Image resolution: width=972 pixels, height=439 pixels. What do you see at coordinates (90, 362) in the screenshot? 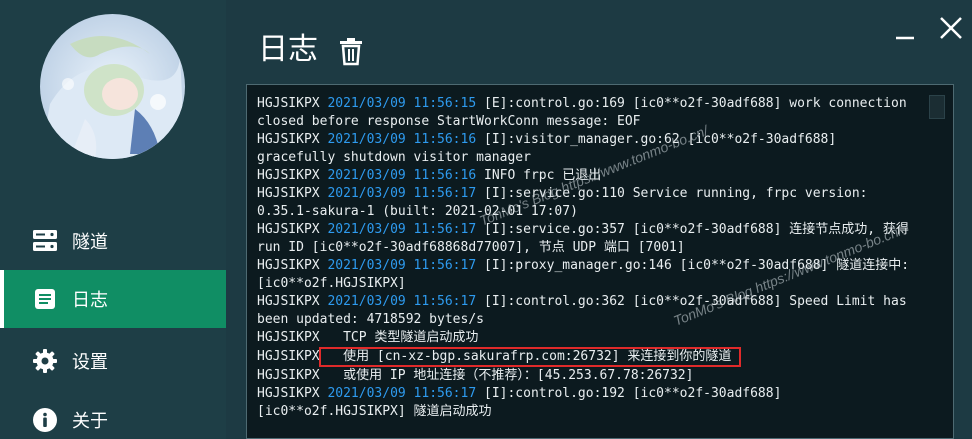
I see `sidebar-item-label: 设置` at bounding box center [90, 362].